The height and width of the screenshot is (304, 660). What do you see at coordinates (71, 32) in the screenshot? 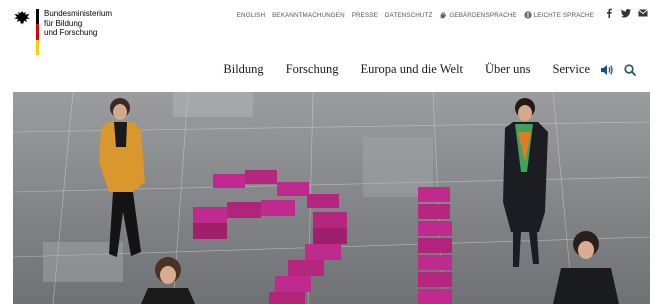
I see `ministry-name-line: und Forschung` at bounding box center [71, 32].